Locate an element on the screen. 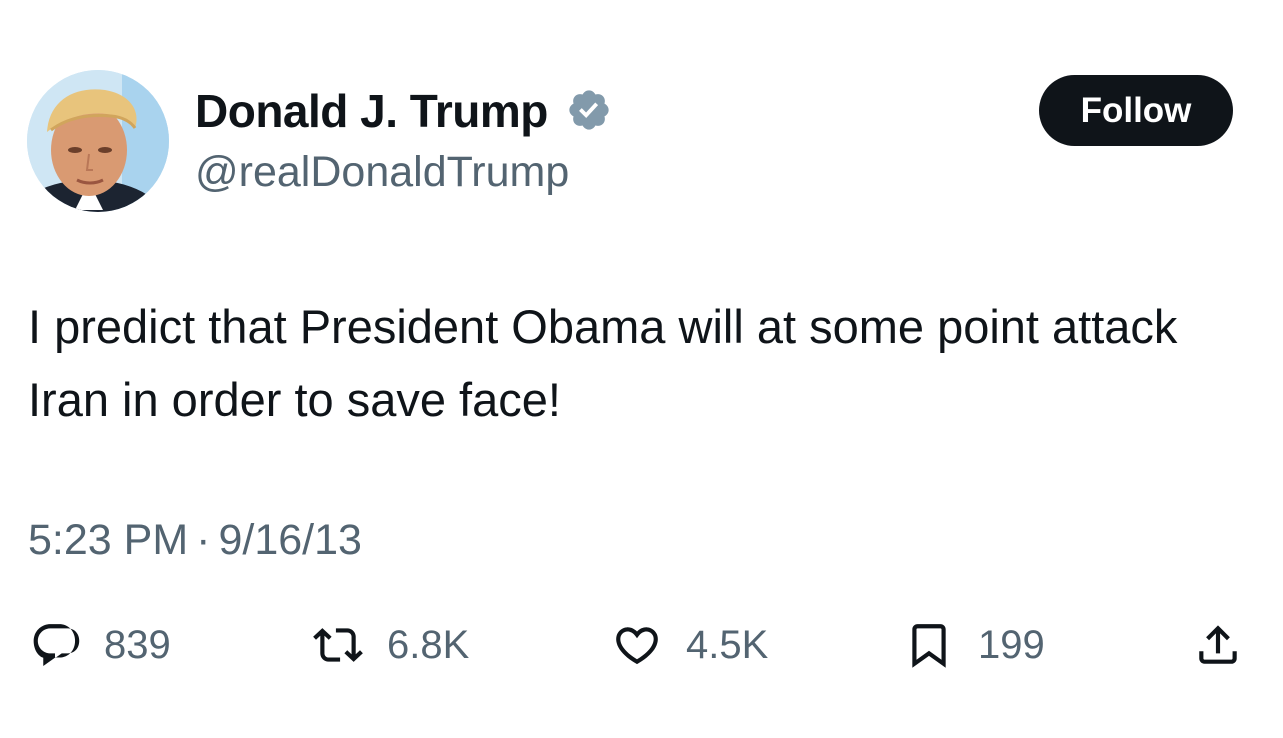  follow-button: Follow is located at coordinates (1136, 110).